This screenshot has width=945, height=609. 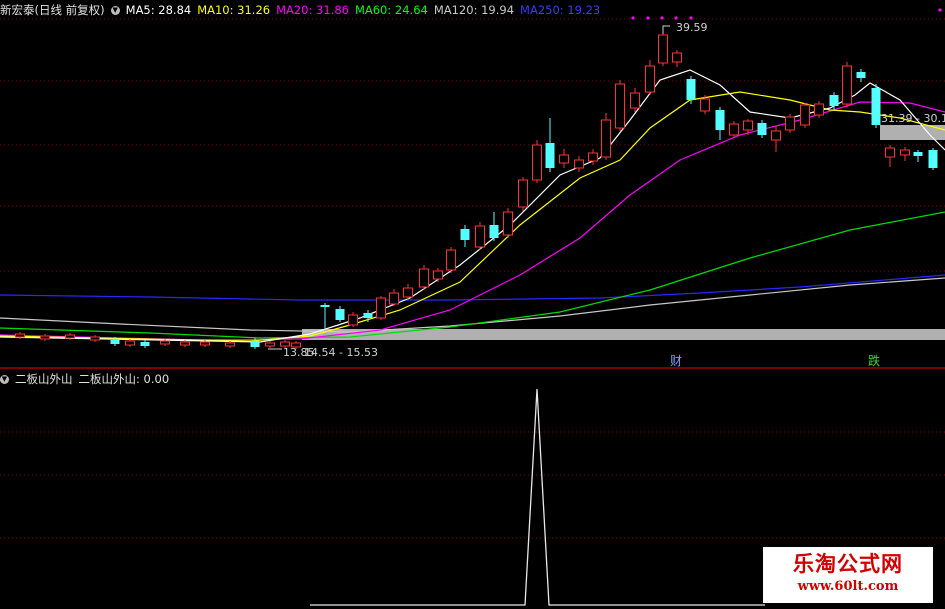 What do you see at coordinates (391, 10) in the screenshot?
I see `ma60-label: MA60: 24.64` at bounding box center [391, 10].